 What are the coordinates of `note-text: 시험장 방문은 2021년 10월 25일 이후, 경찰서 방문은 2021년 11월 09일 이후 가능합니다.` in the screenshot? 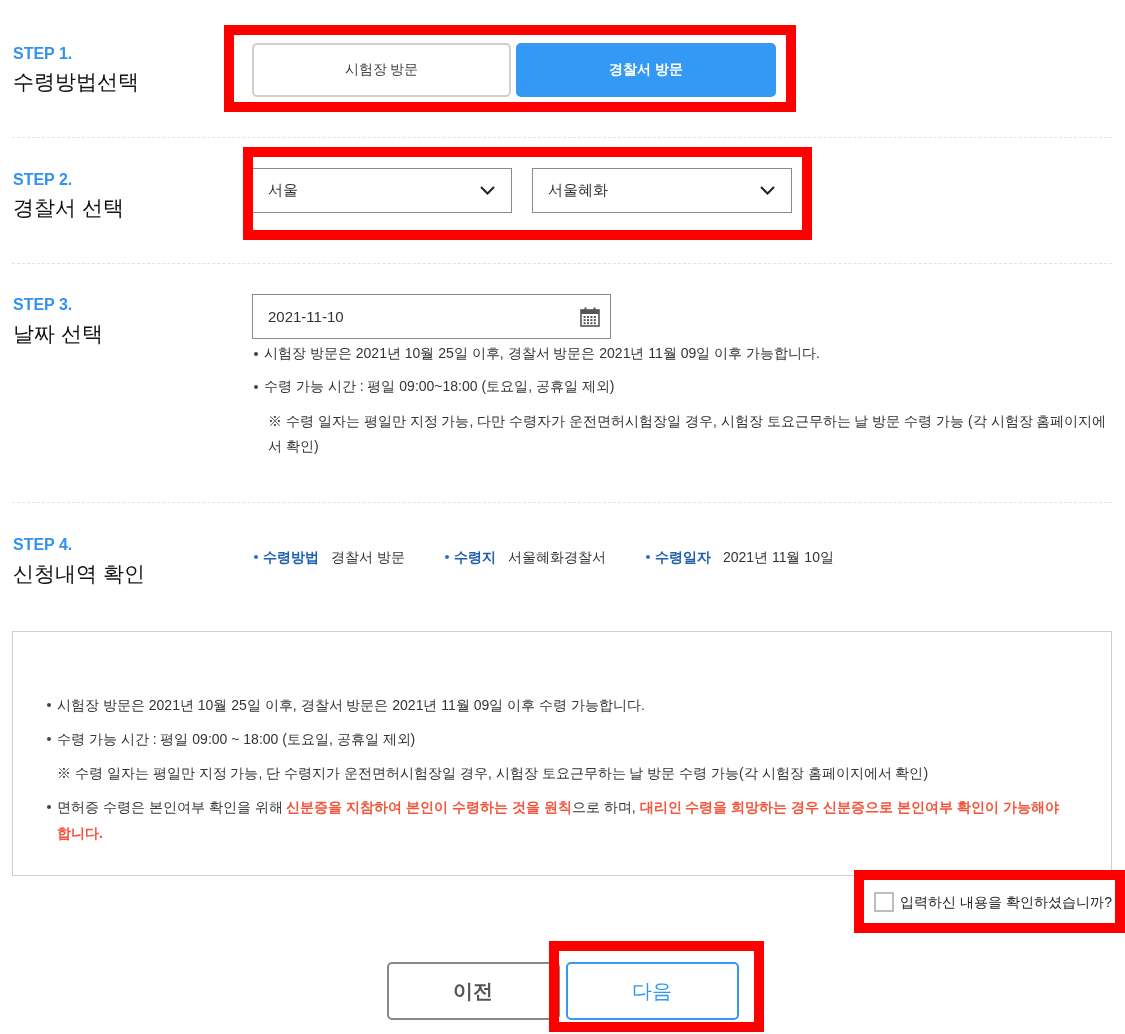 It's located at (542, 353).